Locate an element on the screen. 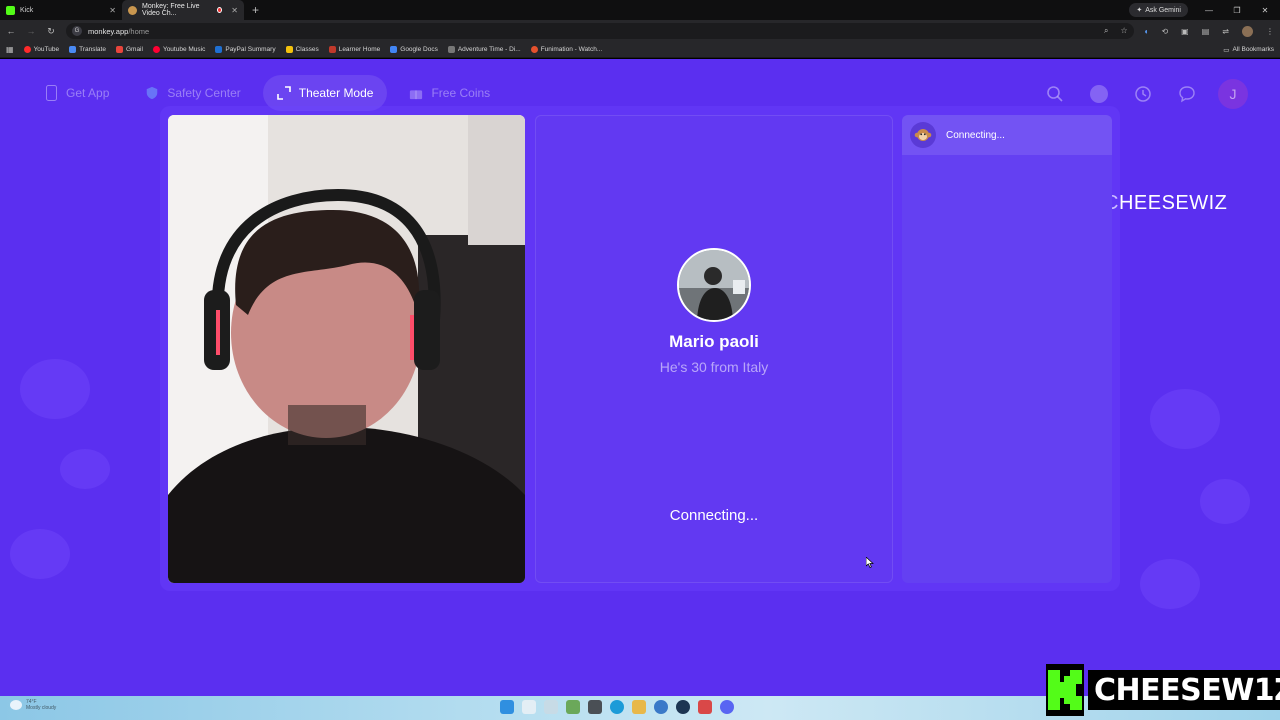 This screenshot has height=720, width=1280. safety-center-label: Safety Center is located at coordinates (204, 93).